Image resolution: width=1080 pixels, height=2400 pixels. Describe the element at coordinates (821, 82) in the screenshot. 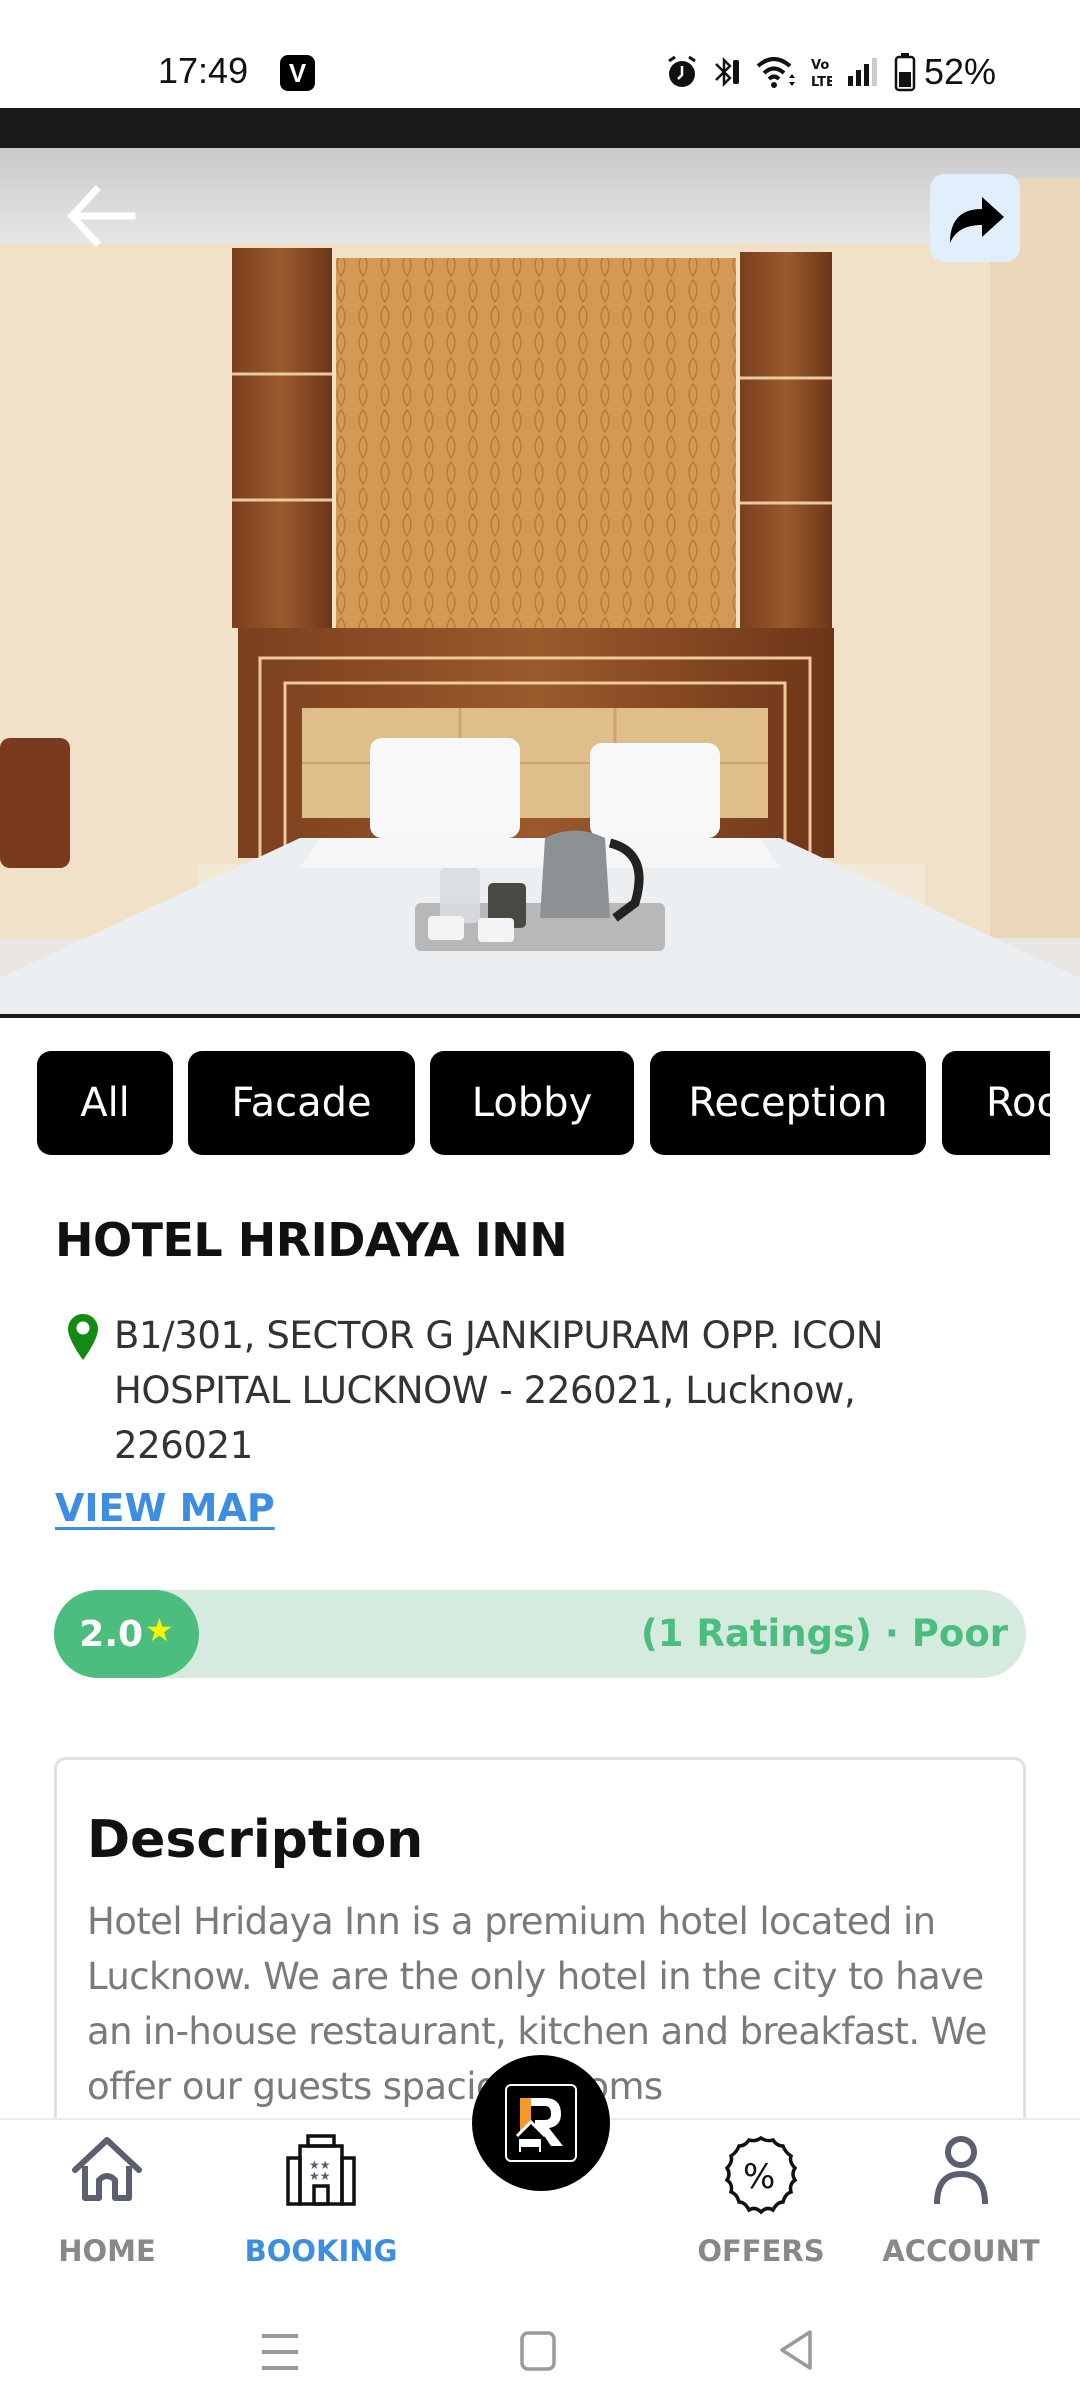

I see `svg-text: LTE` at that location.